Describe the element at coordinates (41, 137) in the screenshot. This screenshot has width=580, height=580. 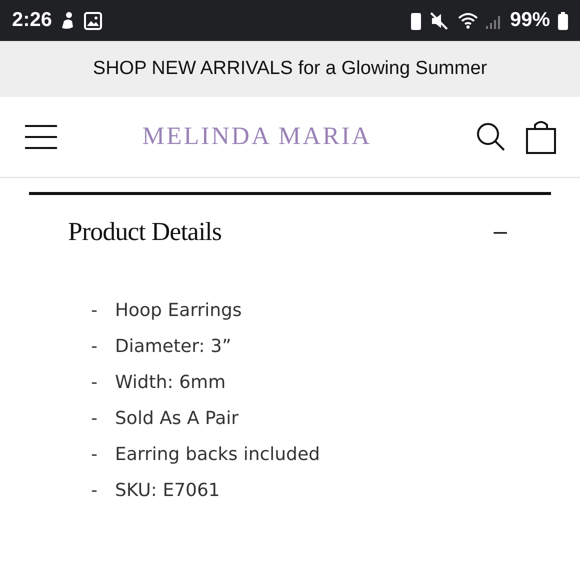
I see `menu-button` at that location.